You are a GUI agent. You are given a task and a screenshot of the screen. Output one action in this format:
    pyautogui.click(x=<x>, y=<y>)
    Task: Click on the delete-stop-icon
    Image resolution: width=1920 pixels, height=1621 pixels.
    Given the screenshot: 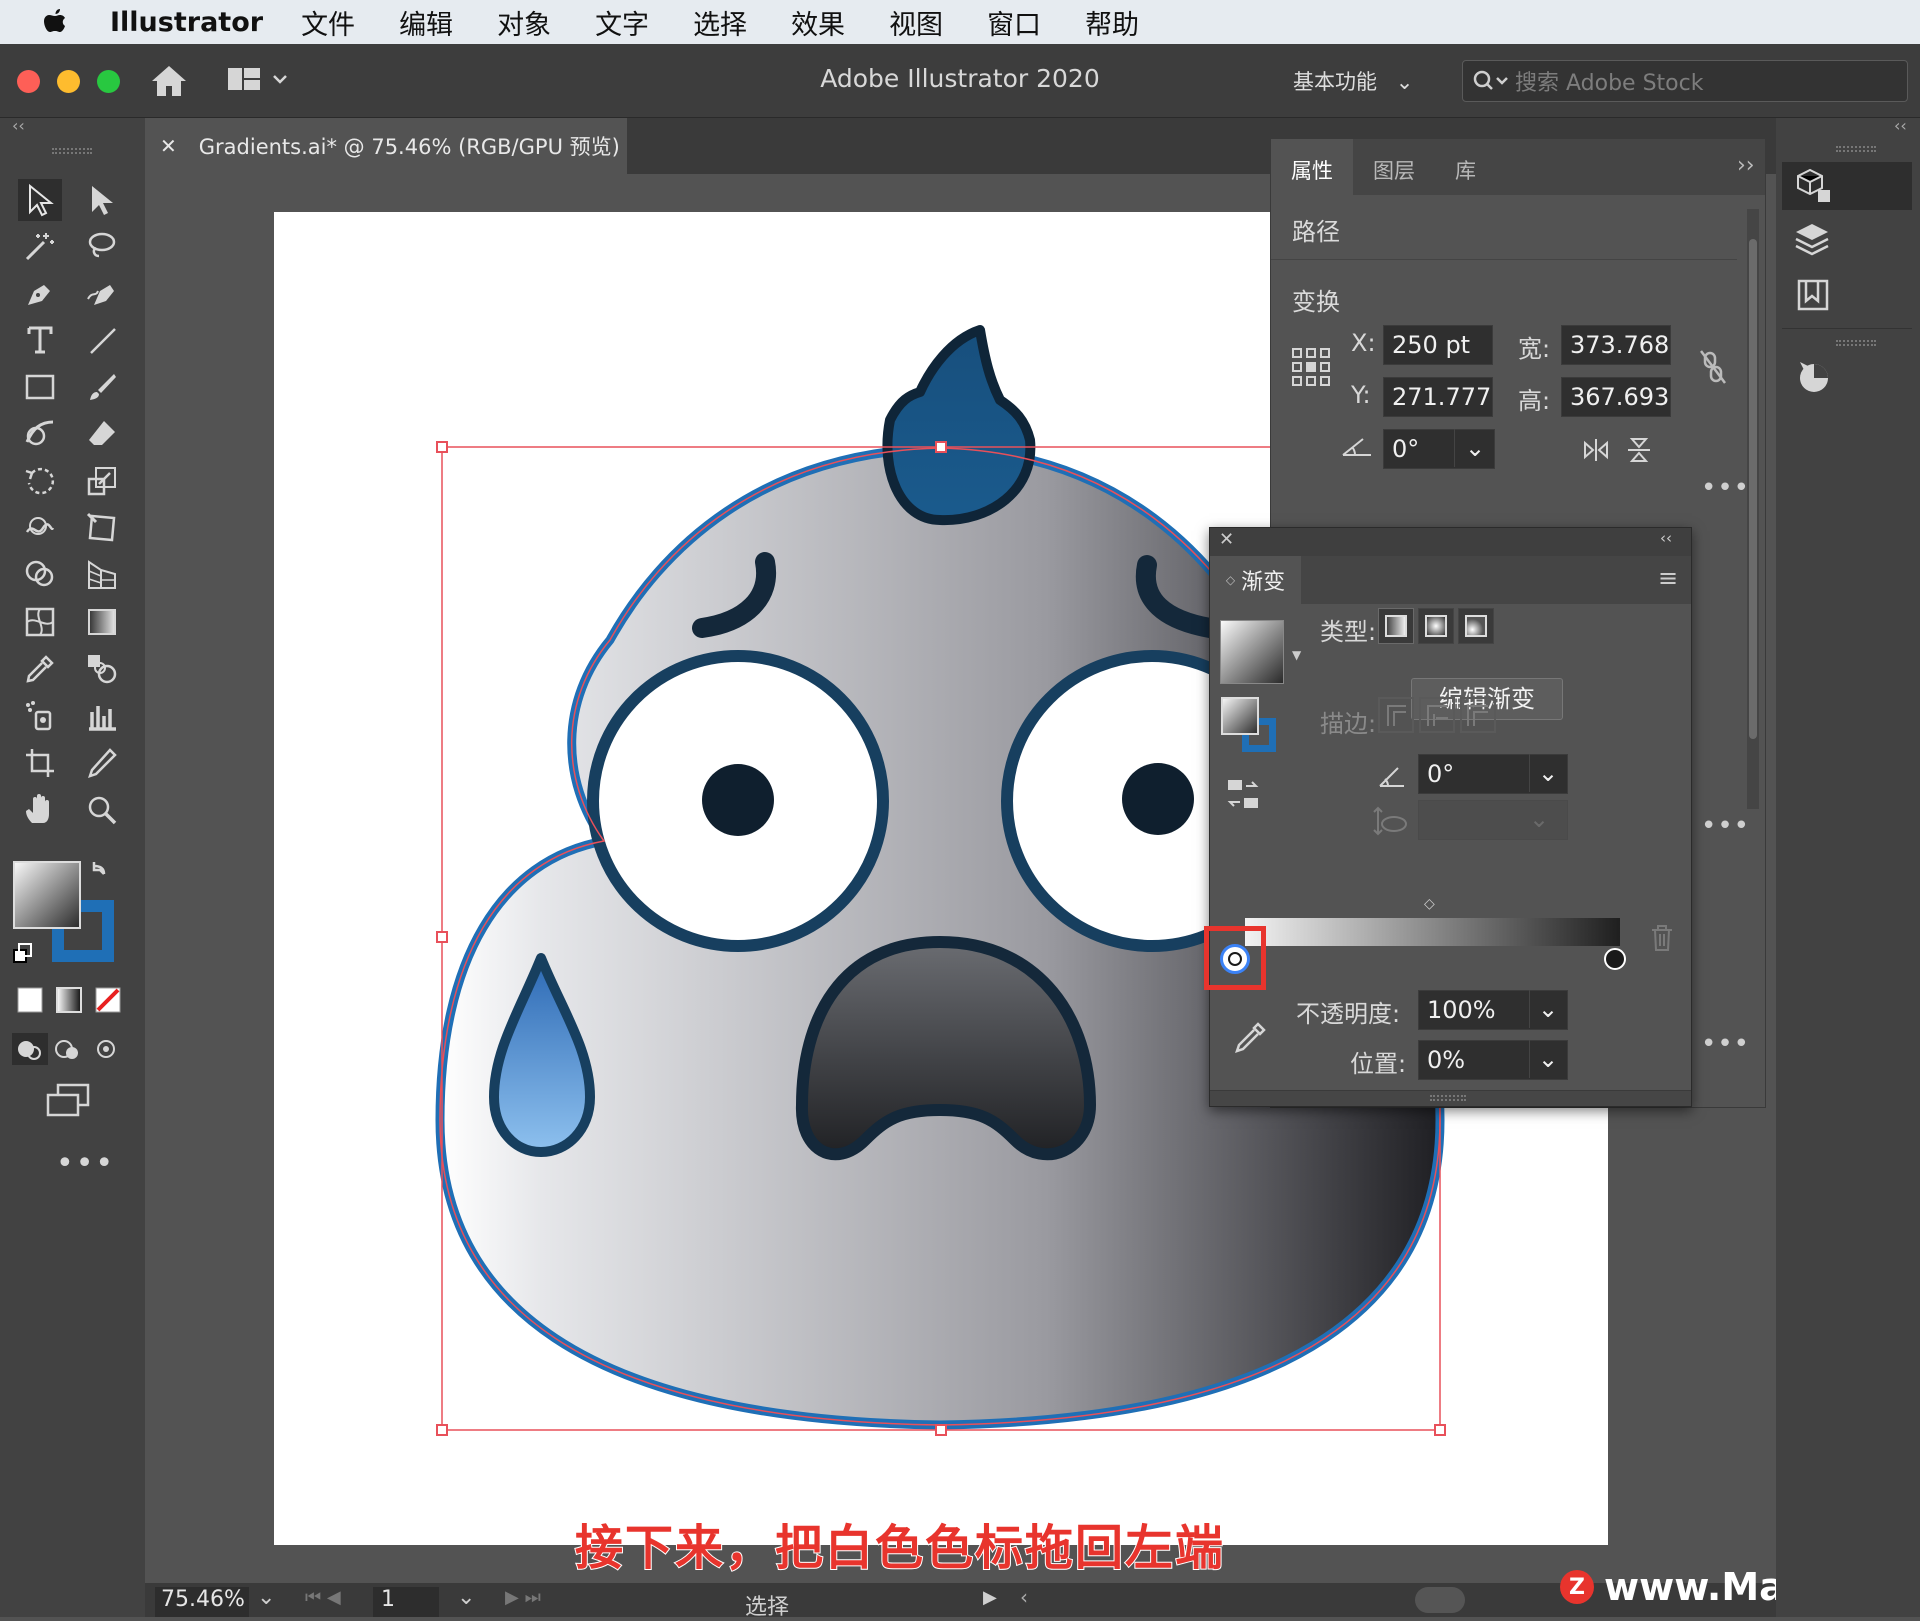 What is the action you would take?
    pyautogui.click(x=1662, y=940)
    